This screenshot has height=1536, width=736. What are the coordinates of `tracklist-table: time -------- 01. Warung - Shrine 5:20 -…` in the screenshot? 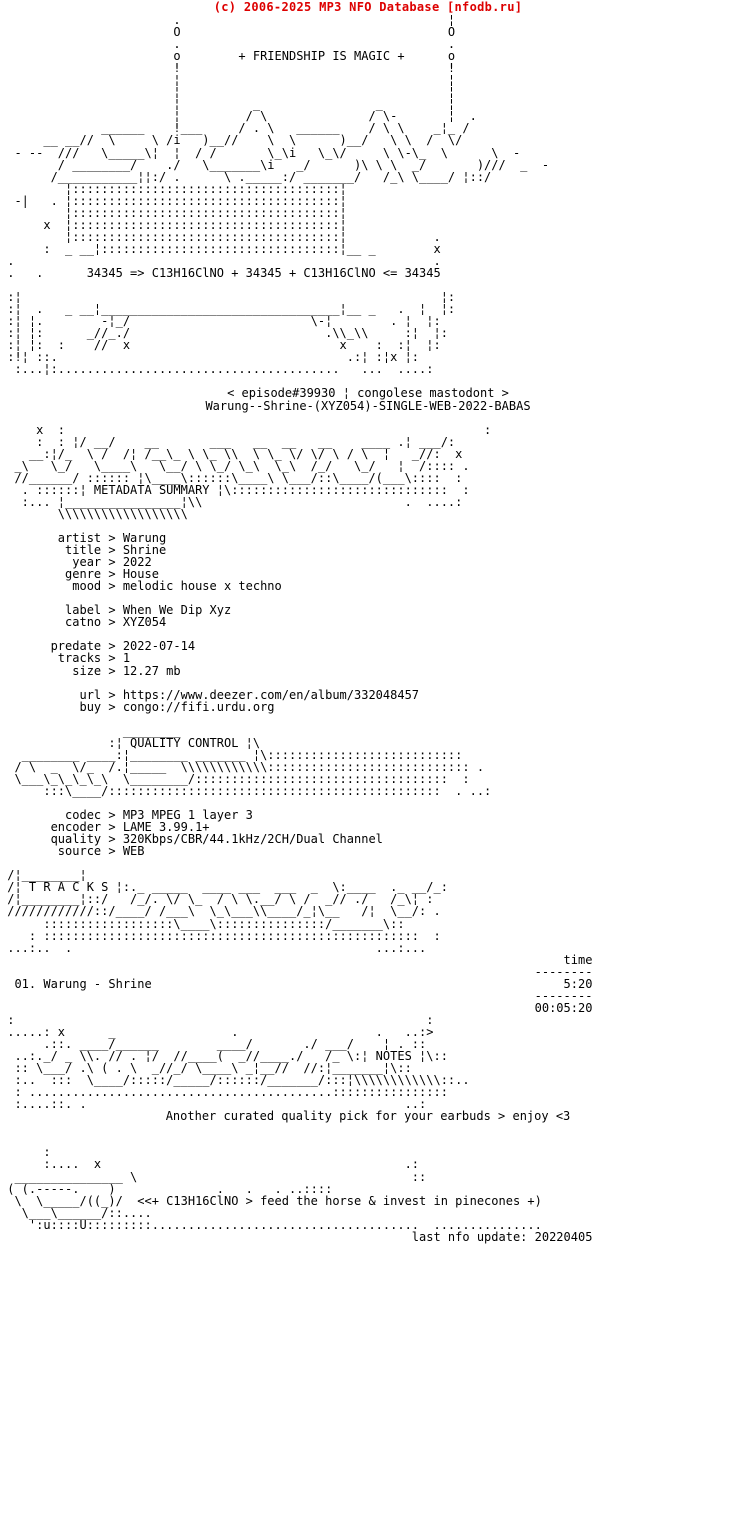 It's located at (303, 983).